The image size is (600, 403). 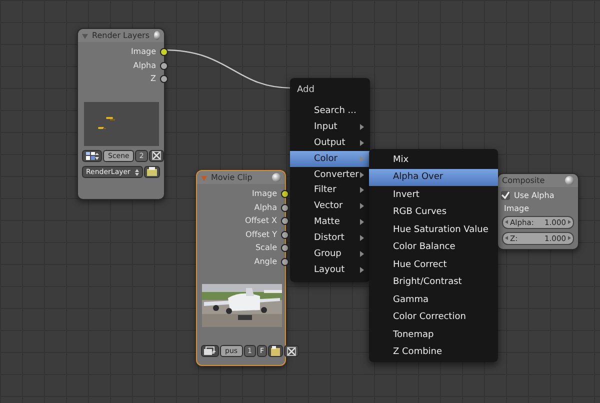 I want to click on menu-item: Z Combine, so click(x=433, y=352).